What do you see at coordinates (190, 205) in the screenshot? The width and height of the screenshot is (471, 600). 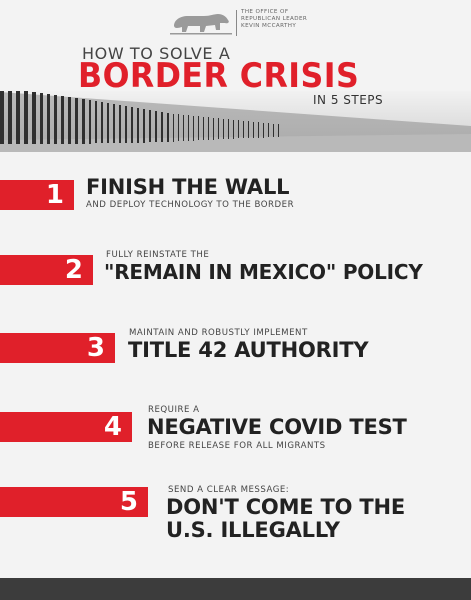 I see `step-detail: AND DEPLOY TECHNOLOGY TO THE BORDER` at bounding box center [190, 205].